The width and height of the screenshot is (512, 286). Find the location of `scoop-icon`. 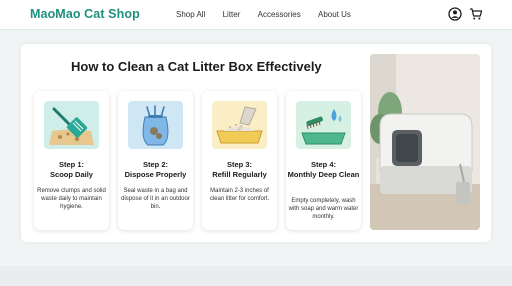

scoop-icon is located at coordinates (71, 125).